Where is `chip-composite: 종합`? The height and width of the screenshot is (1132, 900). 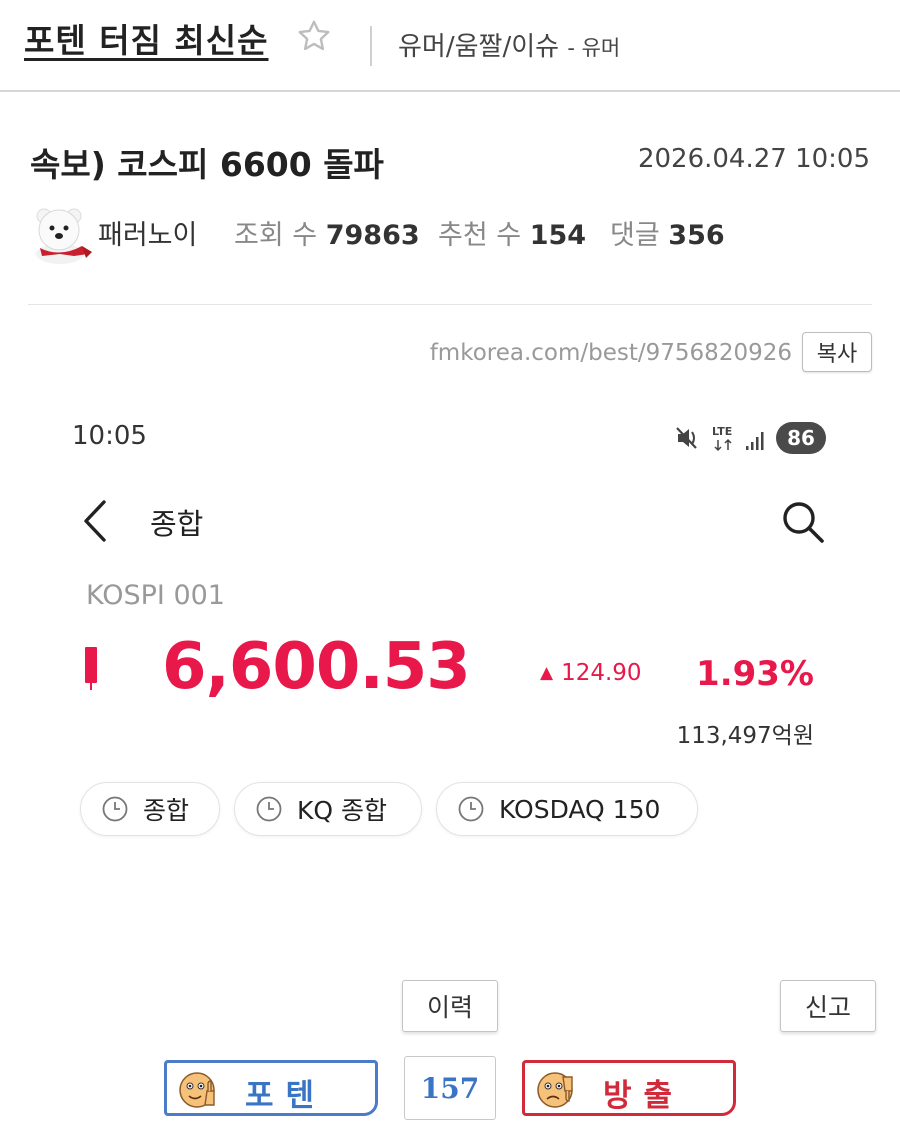
chip-composite: 종합 is located at coordinates (150, 809).